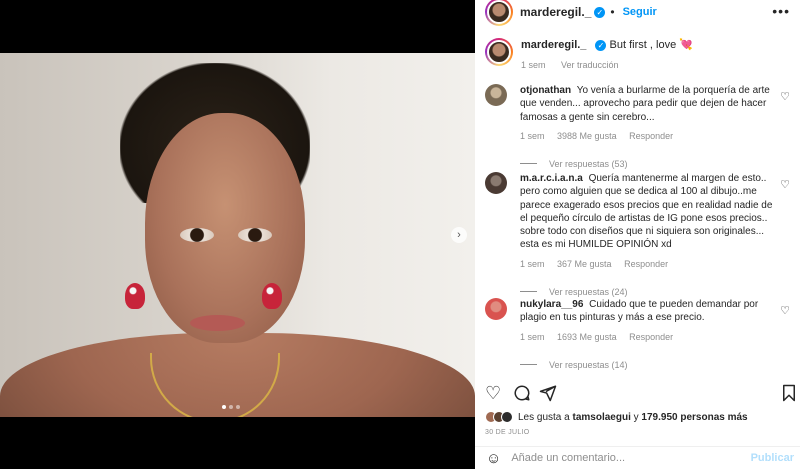 The height and width of the screenshot is (469, 800). I want to click on caption-meta: 1 sem Ver traducción, so click(607, 65).